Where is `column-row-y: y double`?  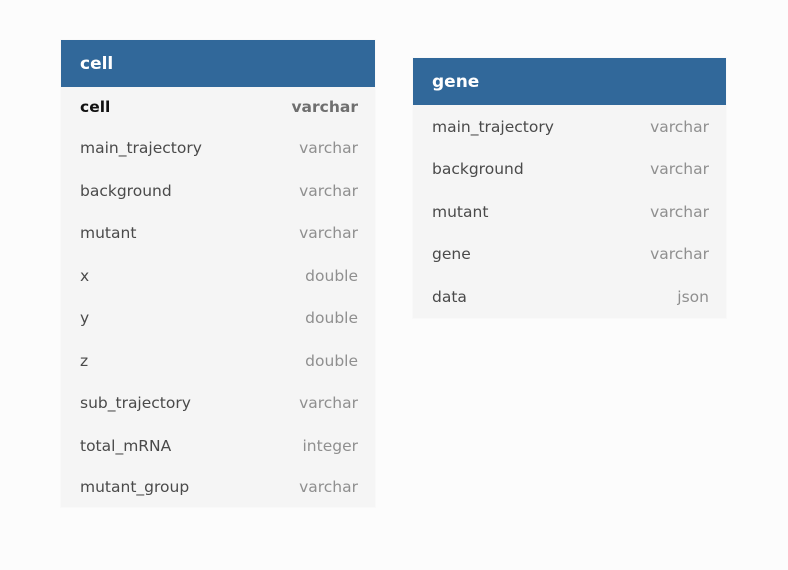 column-row-y: y double is located at coordinates (218, 318).